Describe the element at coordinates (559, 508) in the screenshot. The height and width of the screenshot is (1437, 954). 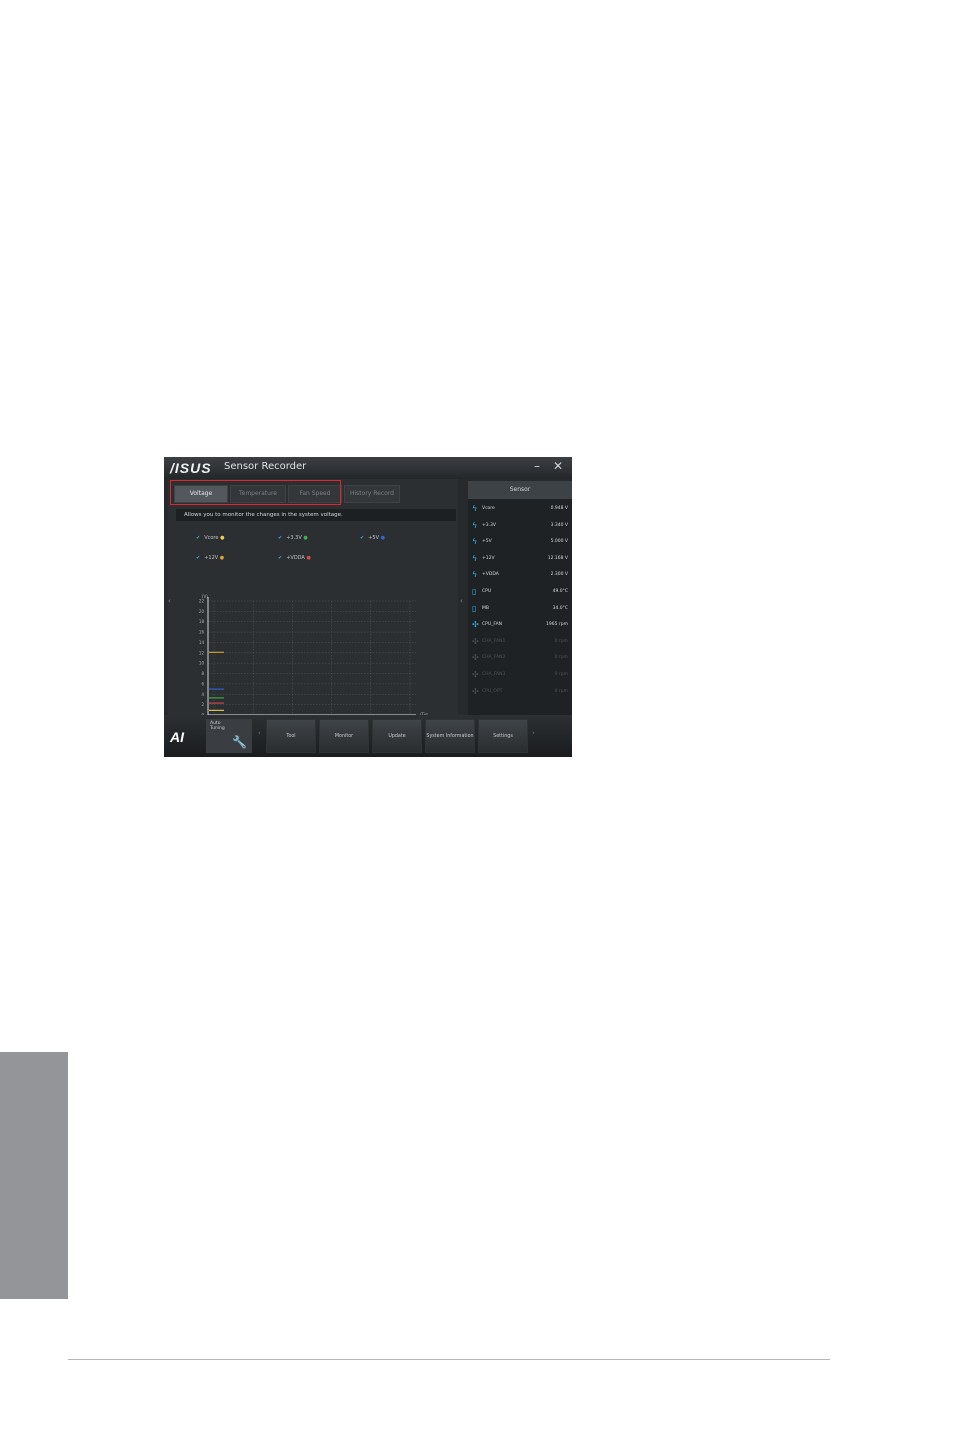
I see `sensor-value: 0.948 V` at that location.